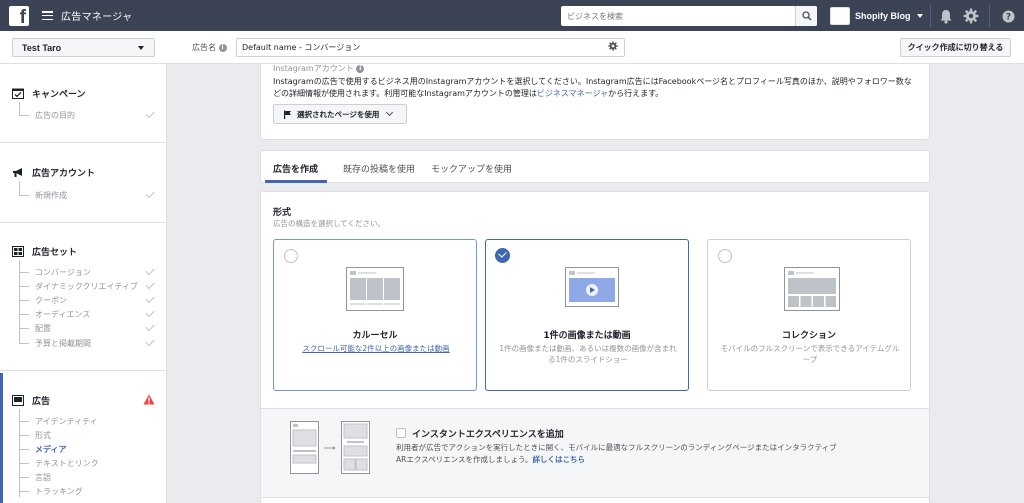 The height and width of the screenshot is (503, 1024). Describe the element at coordinates (209, 47) in the screenshot. I see `ad-name-label: 広告名 i` at that location.